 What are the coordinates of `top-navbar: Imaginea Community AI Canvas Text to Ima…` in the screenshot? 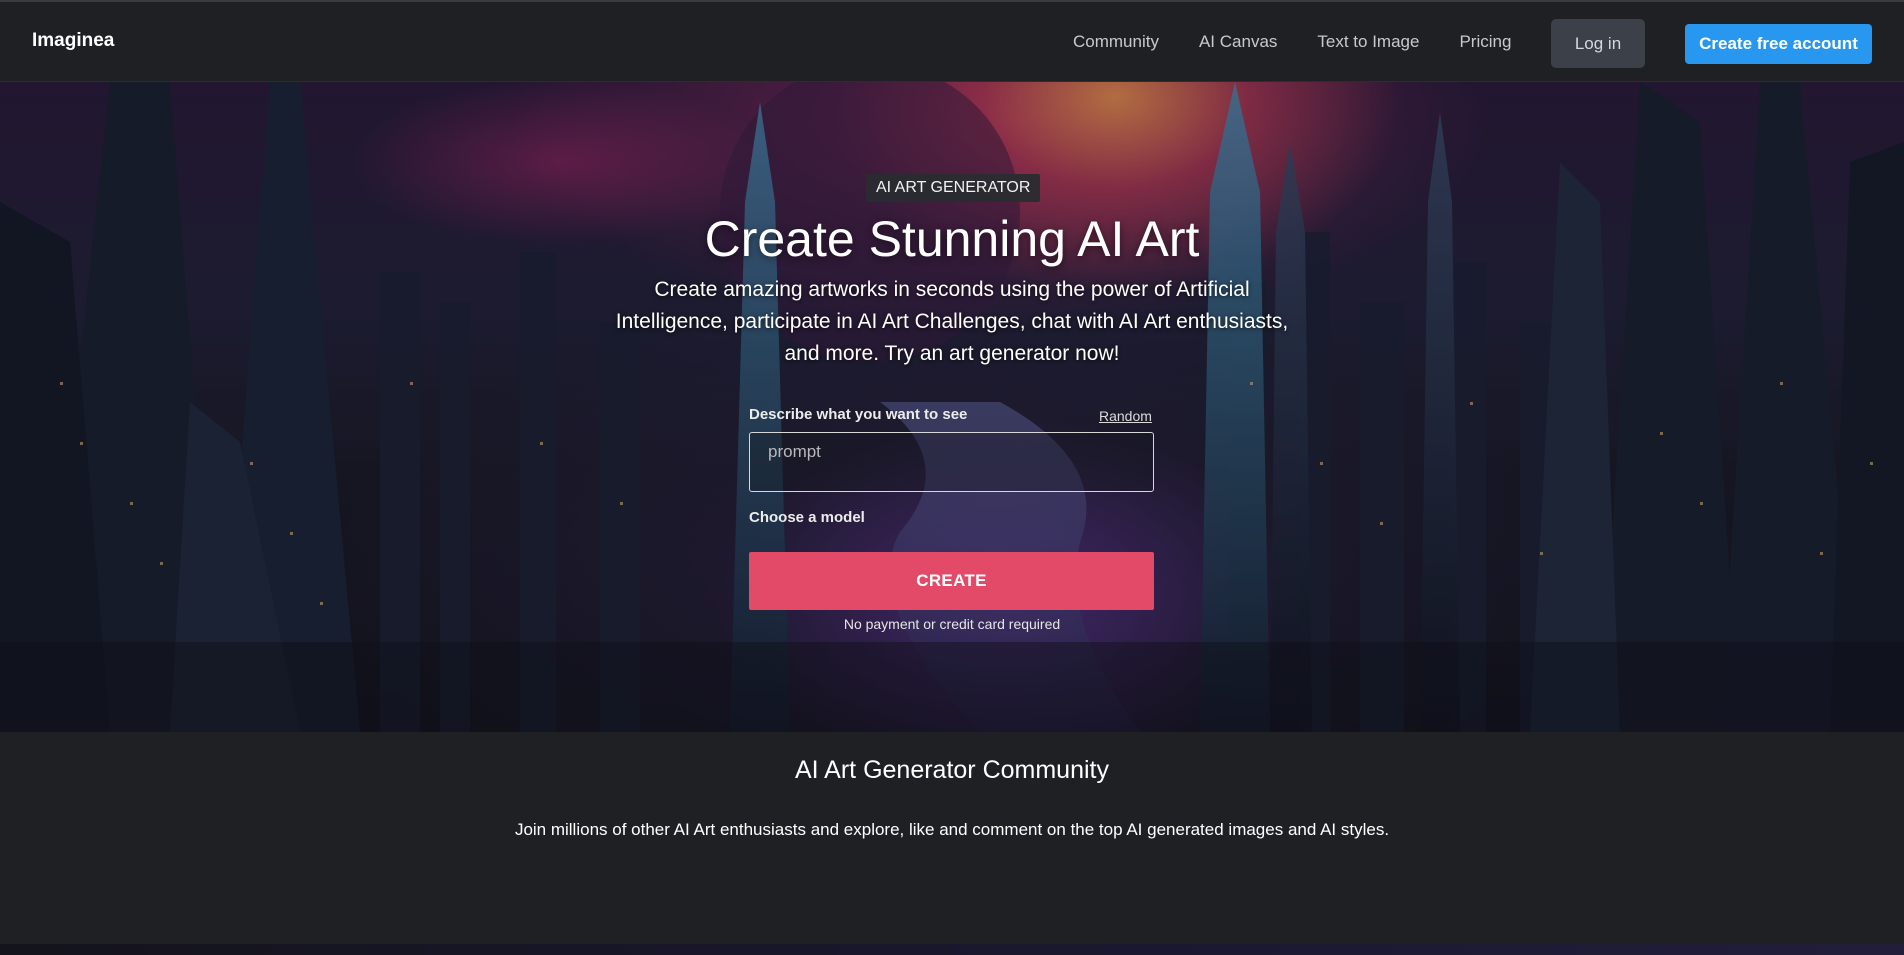 It's located at (952, 41).